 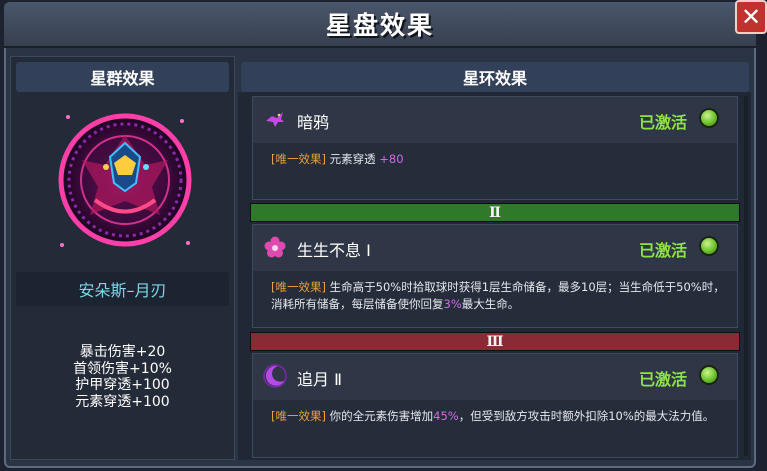 What do you see at coordinates (452, 304) in the screenshot?
I see `desc-highlight: 3%` at bounding box center [452, 304].